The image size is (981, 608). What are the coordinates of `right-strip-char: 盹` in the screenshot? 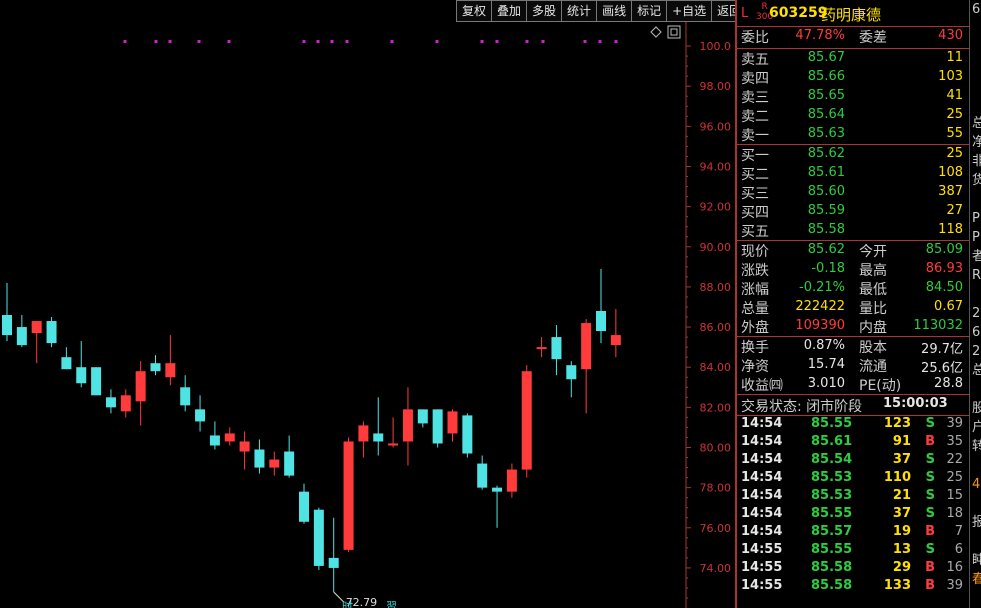 It's located at (975, 560).